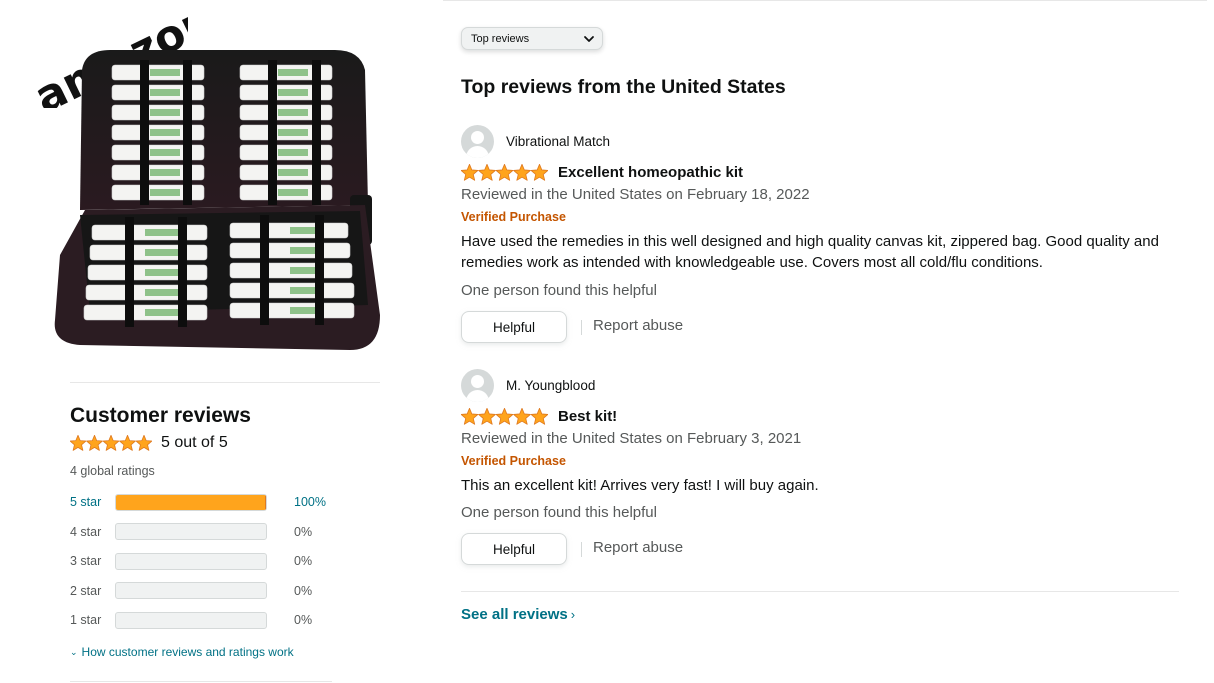 This screenshot has height=683, width=1214. Describe the element at coordinates (550, 385) in the screenshot. I see `reviewer-name: M. Youngblood` at that location.